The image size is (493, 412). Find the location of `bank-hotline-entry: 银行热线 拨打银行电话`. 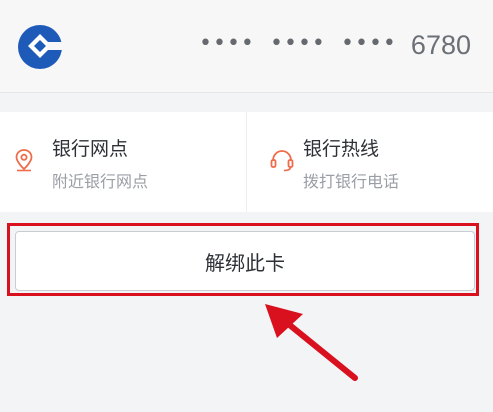

bank-hotline-entry: 银行热线 拨打银行电话 is located at coordinates (370, 162).